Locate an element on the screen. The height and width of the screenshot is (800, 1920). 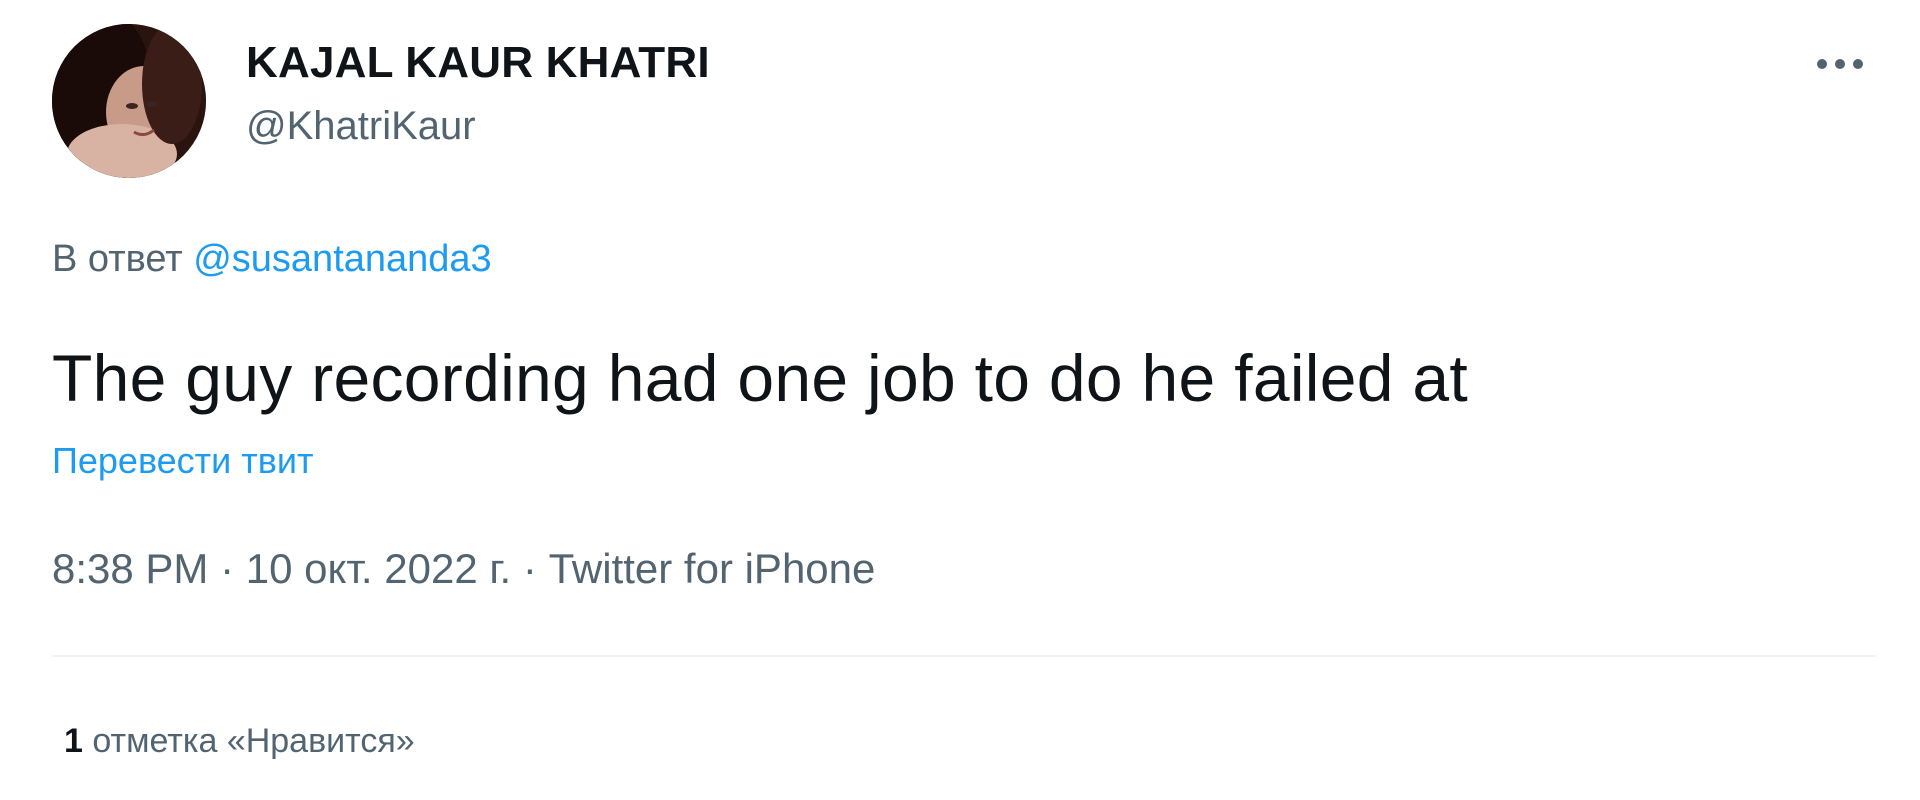
likes-label: отметка «Нравится» is located at coordinates (253, 741).